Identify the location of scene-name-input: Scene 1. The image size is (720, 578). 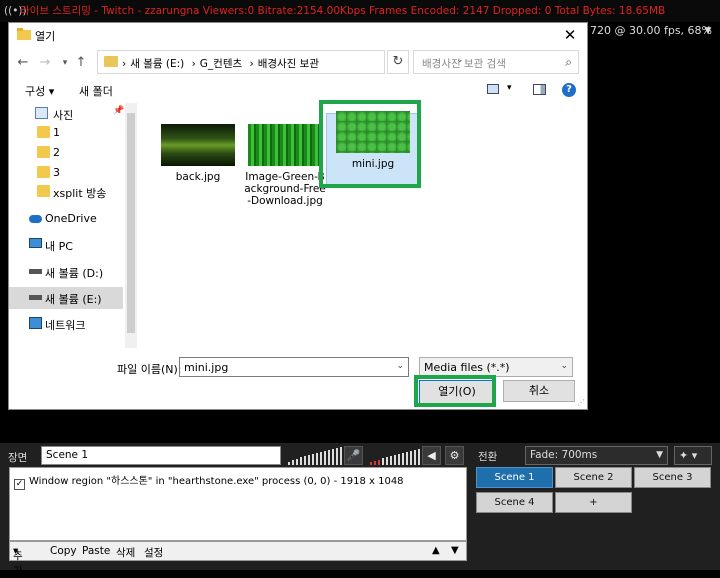
(161, 455).